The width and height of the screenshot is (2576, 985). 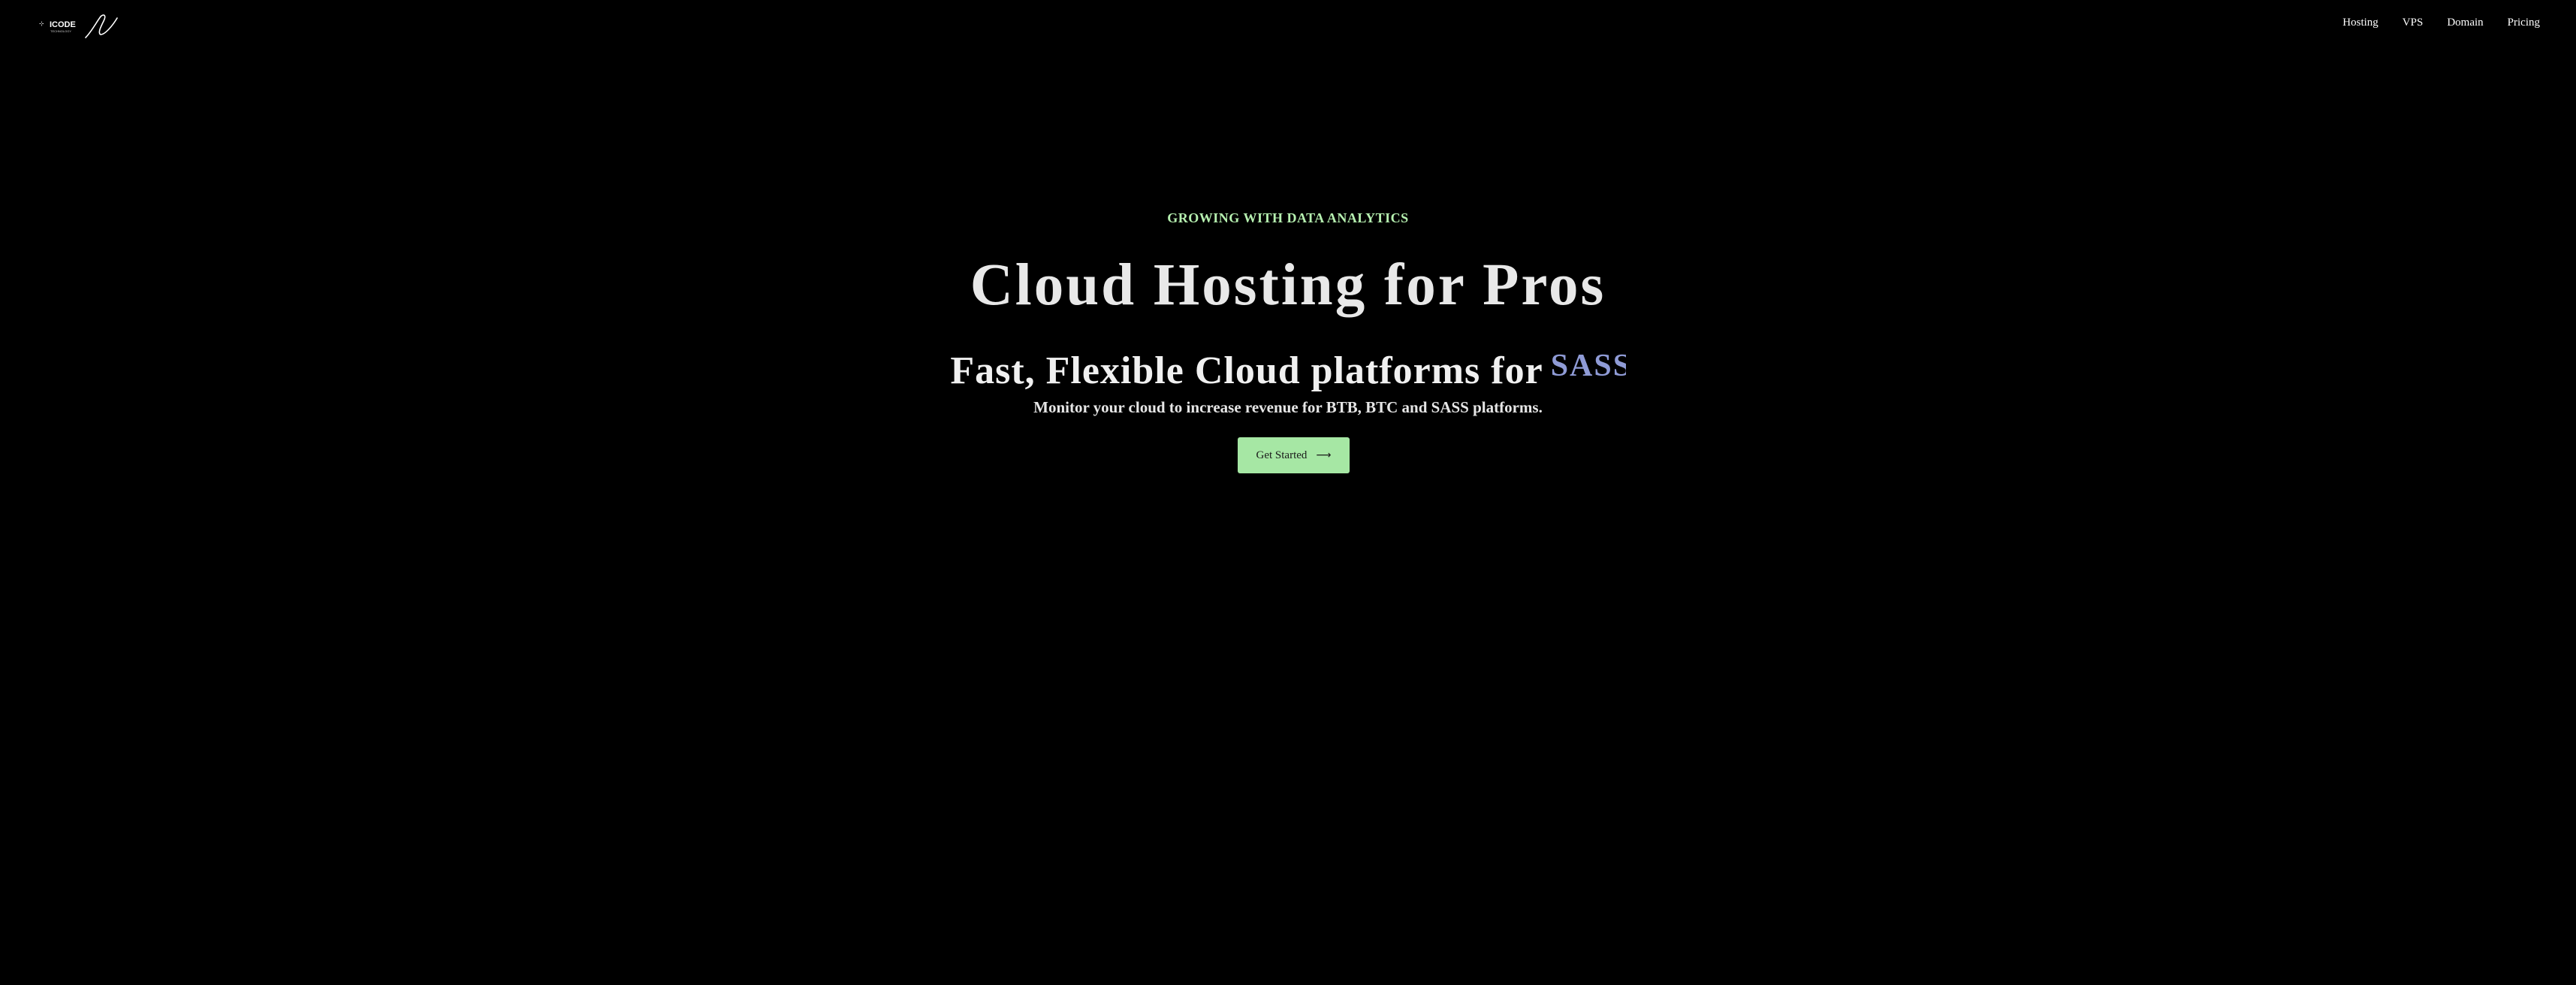 I want to click on arrow-right-icon: ⟶, so click(x=1324, y=455).